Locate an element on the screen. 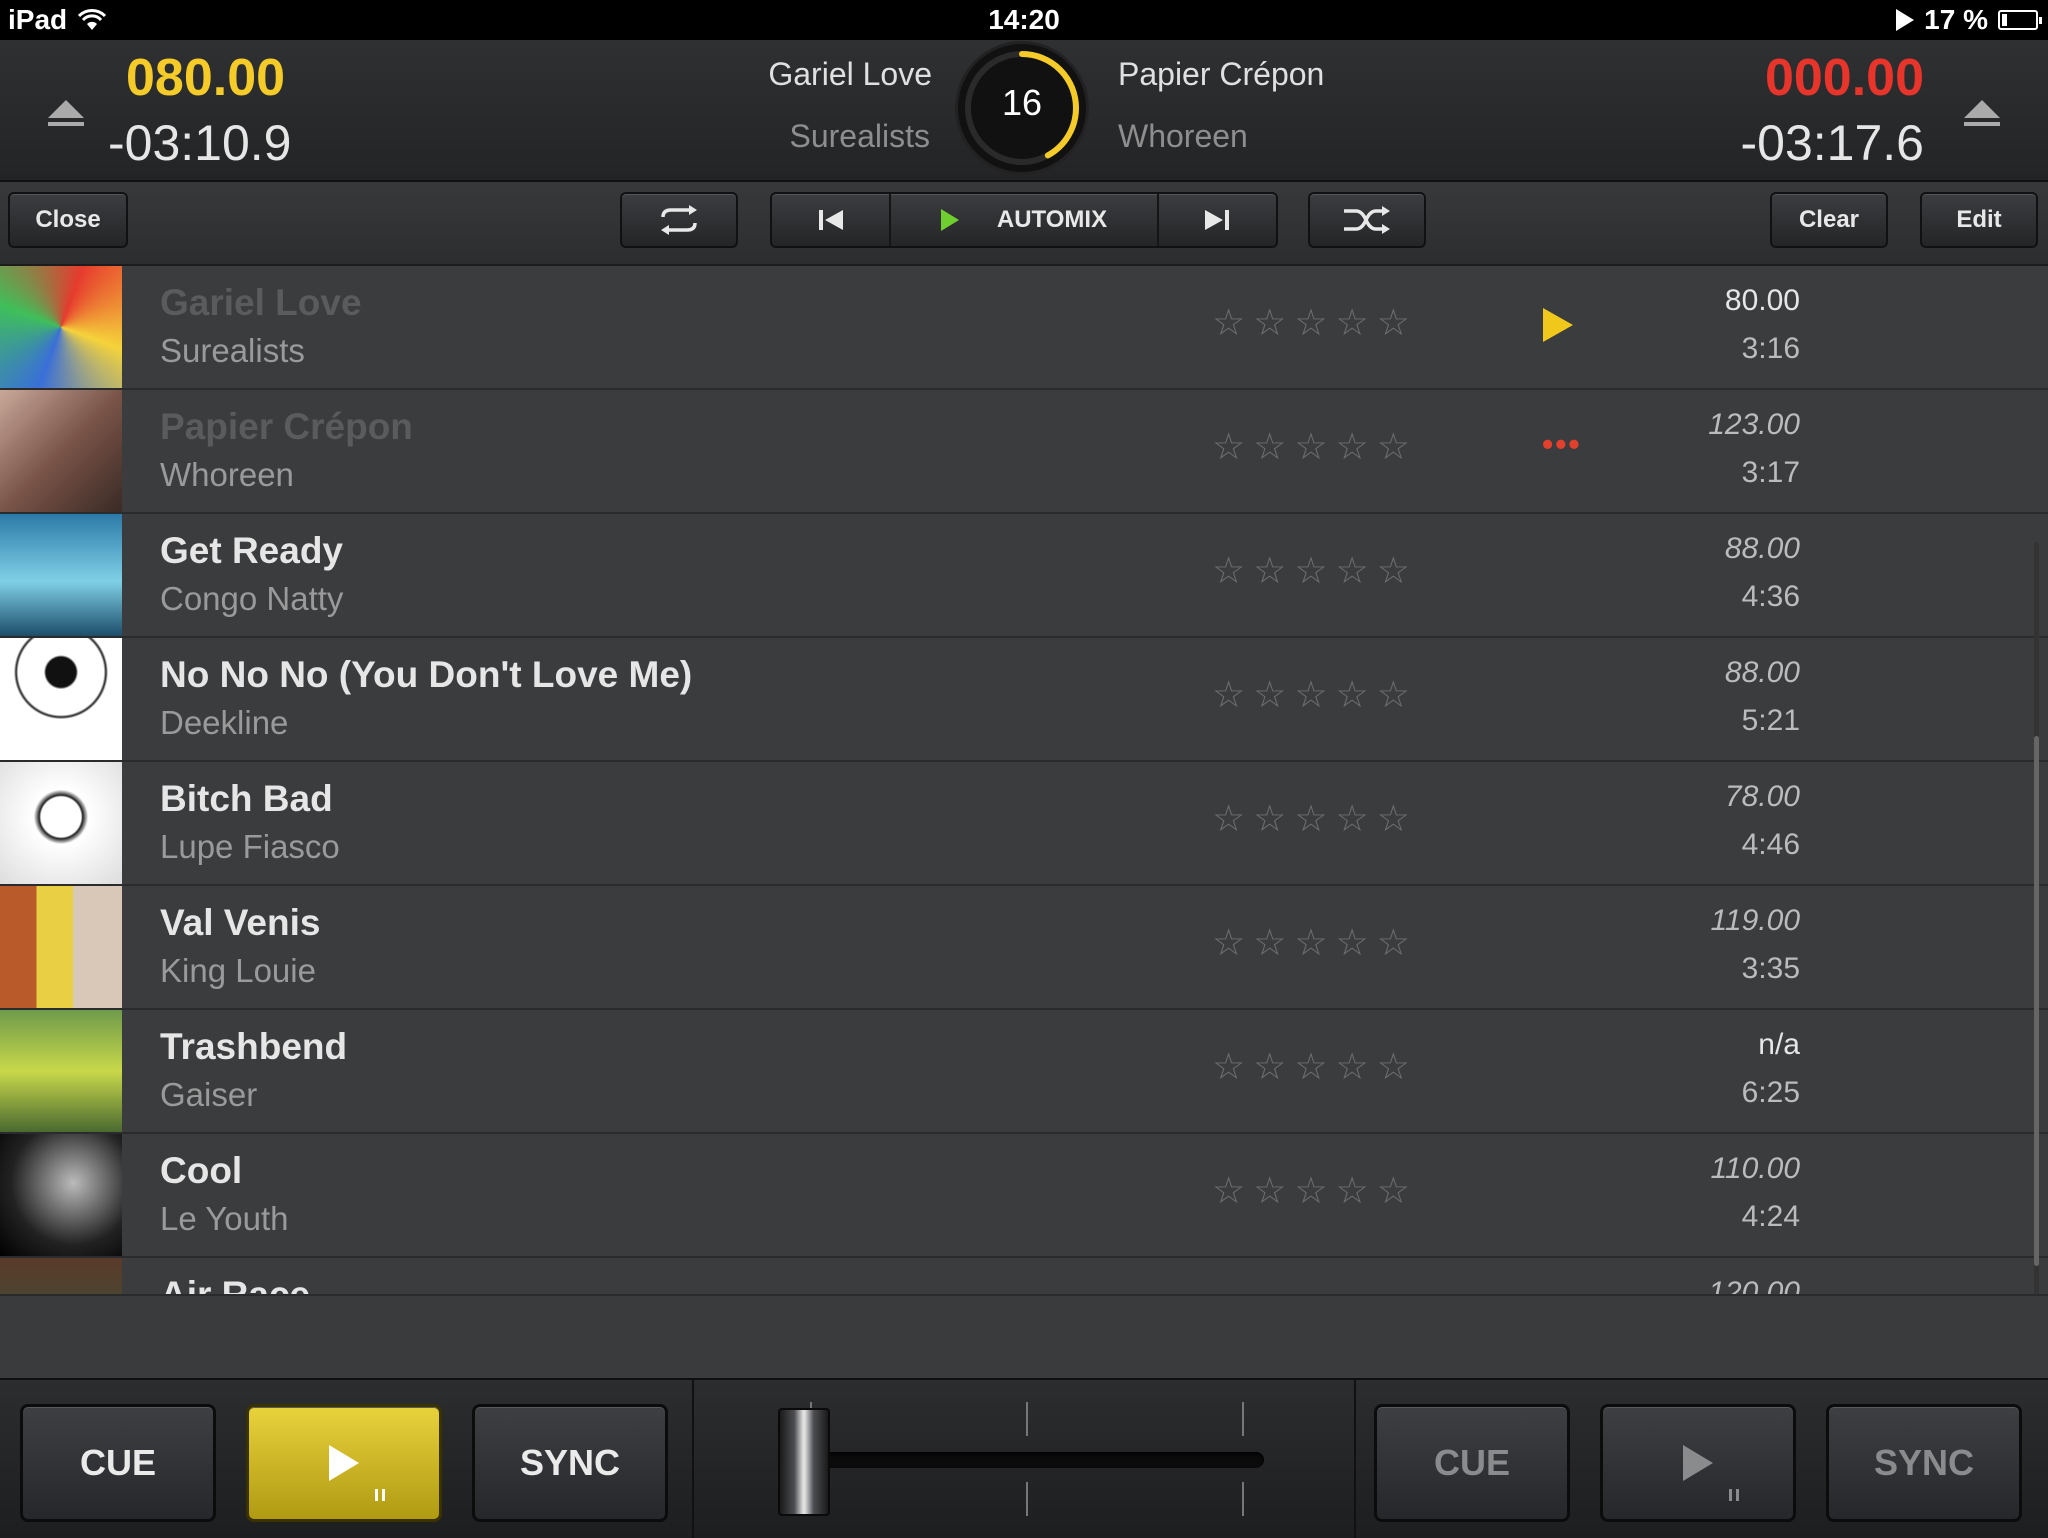  right-cue-button: CUE is located at coordinates (1472, 1463).